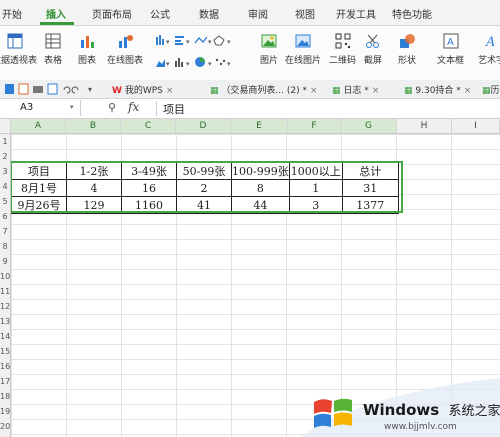 The height and width of the screenshot is (437, 500). What do you see at coordinates (333, 413) in the screenshot?
I see `windows-logo-icon` at bounding box center [333, 413].